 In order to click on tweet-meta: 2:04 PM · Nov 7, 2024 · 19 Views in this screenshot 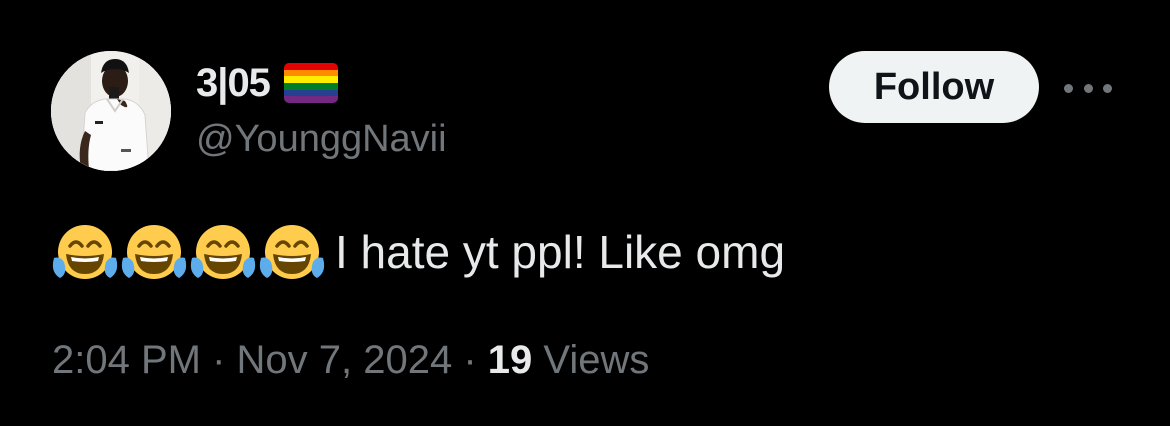, I will do `click(350, 360)`.